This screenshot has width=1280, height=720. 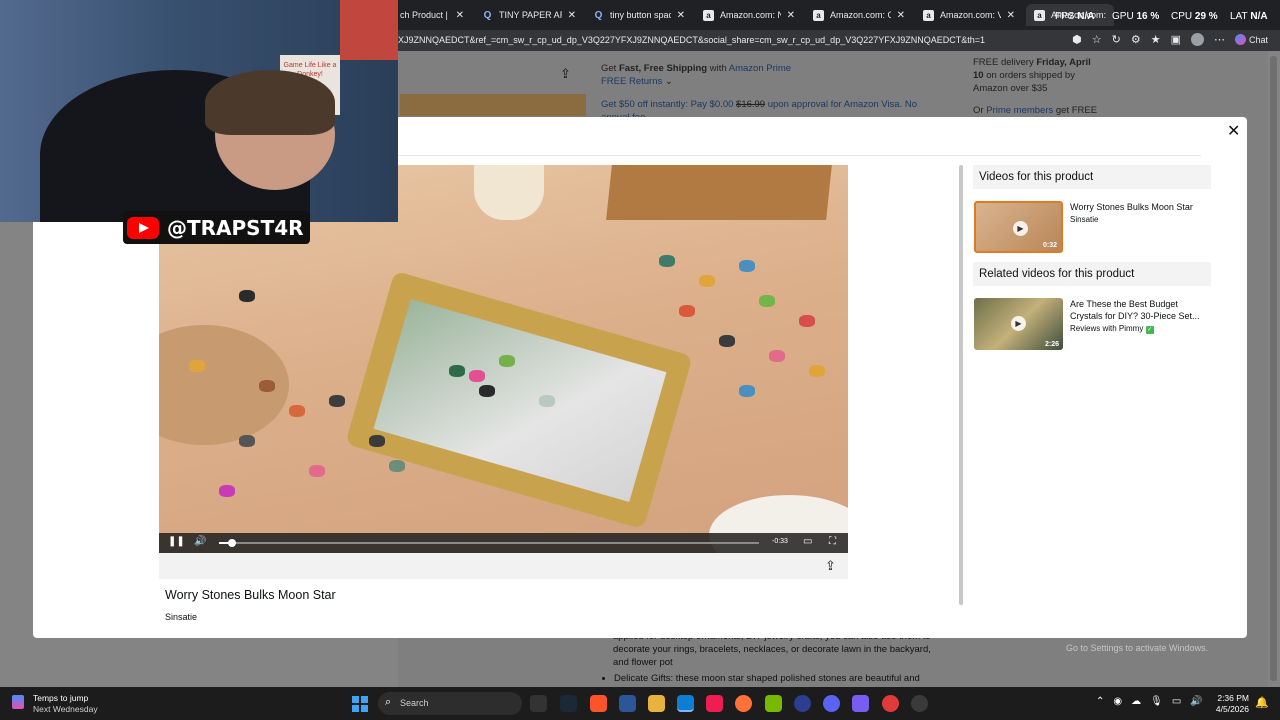 What do you see at coordinates (493, 105) in the screenshot?
I see `product-image-strip` at bounding box center [493, 105].